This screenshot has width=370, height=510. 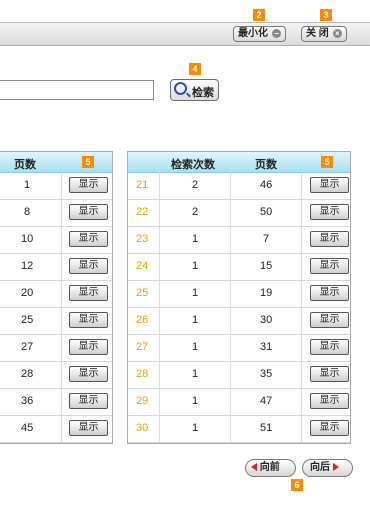 I want to click on pages-cell: 25, so click(x=27, y=320).